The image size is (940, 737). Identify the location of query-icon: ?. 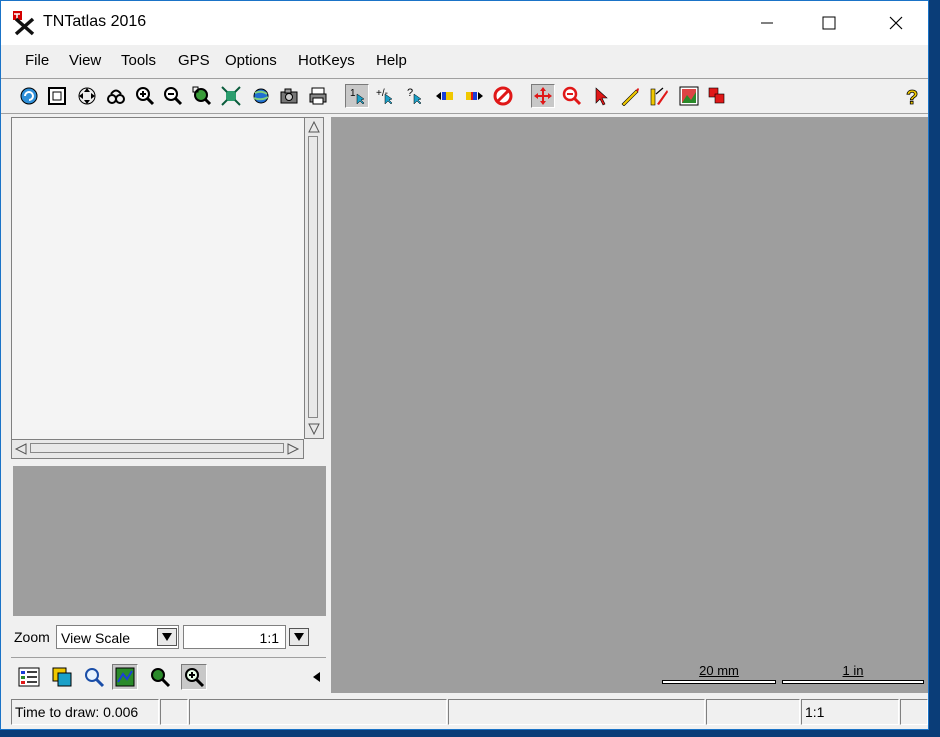
(414, 96).